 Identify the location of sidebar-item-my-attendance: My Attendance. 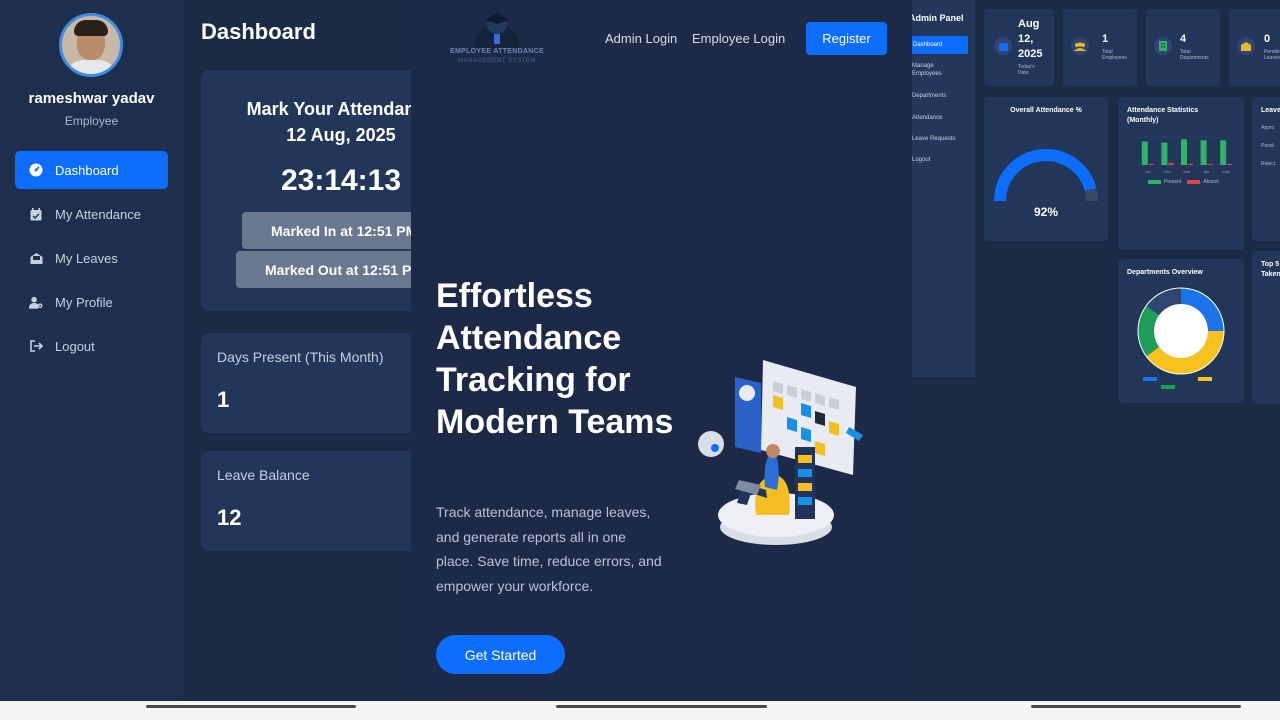
(91, 214).